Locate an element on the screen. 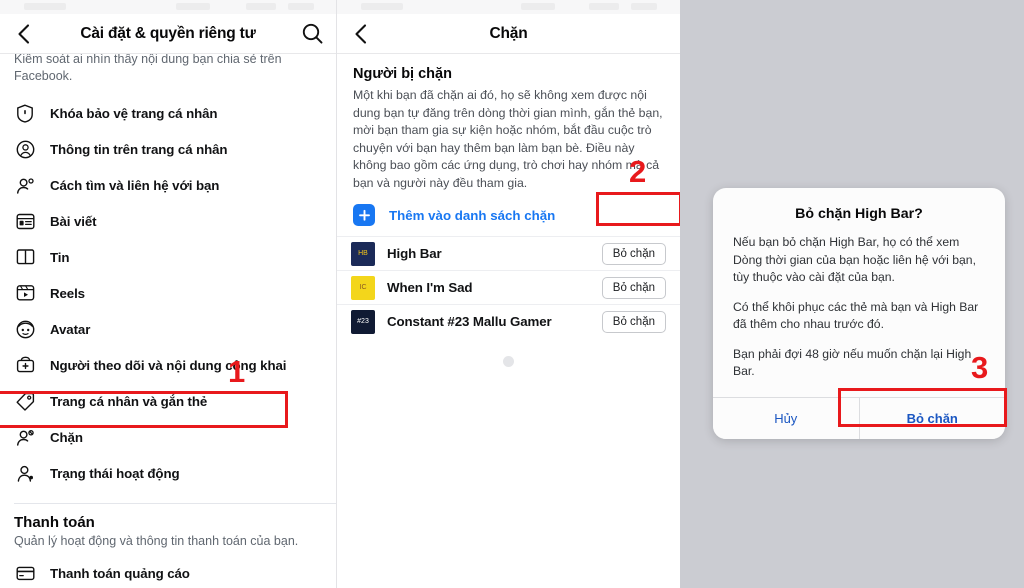 This screenshot has height=588, width=1024. sidebar-item-label: Trang cá nhân và gắn thẻ is located at coordinates (129, 401).